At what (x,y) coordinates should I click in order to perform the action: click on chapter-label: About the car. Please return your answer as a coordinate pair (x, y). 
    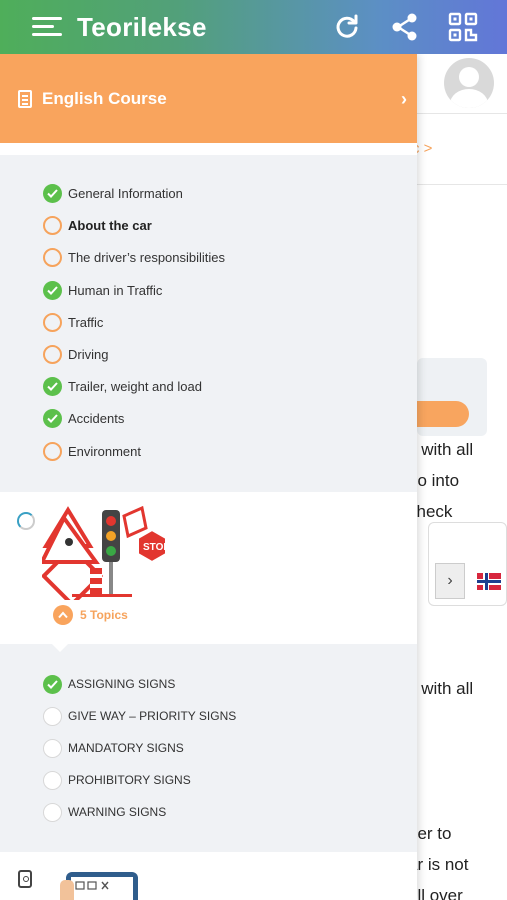
    Looking at the image, I should click on (110, 225).